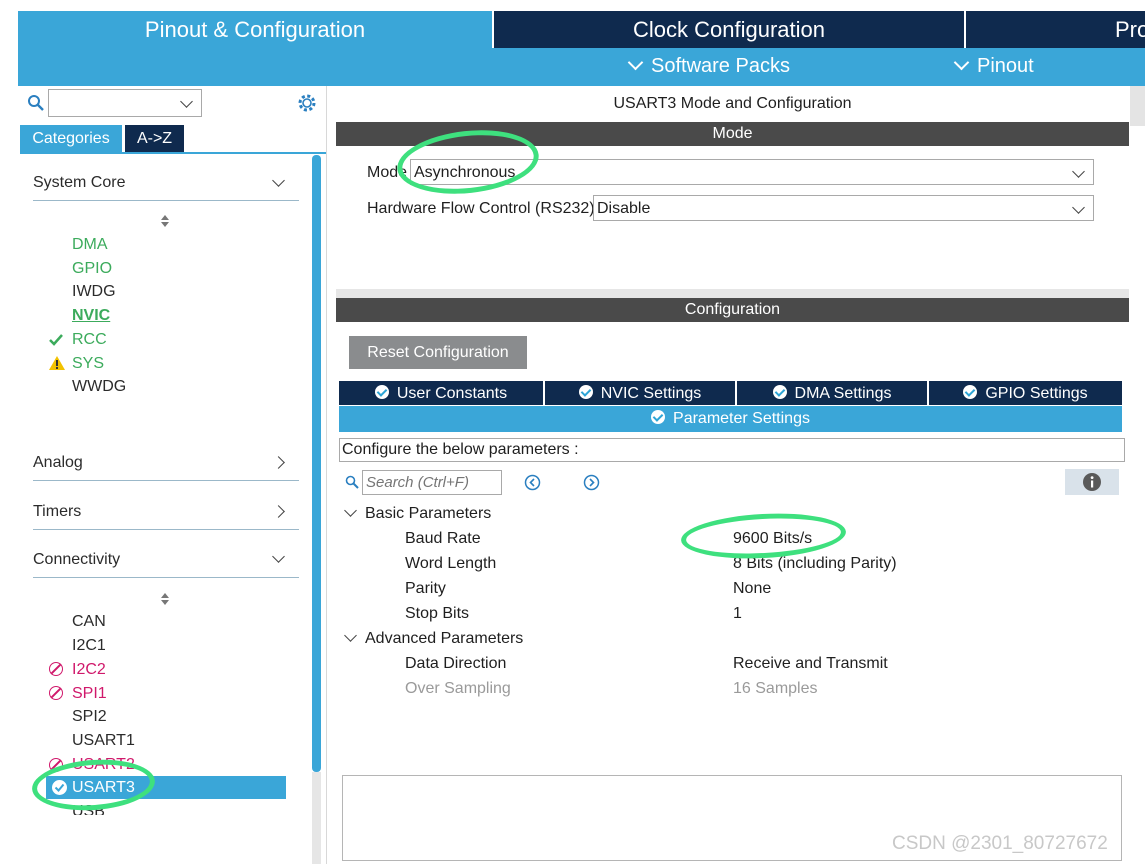 The image size is (1145, 864). Describe the element at coordinates (732, 450) in the screenshot. I see `configure-text-box: Configure the below parameters :` at that location.